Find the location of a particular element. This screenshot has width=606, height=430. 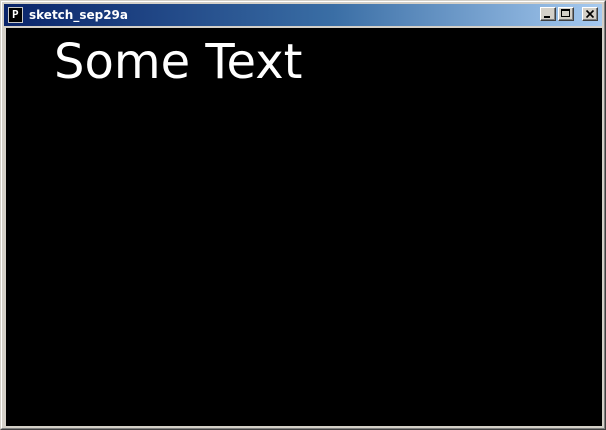

close-icon is located at coordinates (590, 14).